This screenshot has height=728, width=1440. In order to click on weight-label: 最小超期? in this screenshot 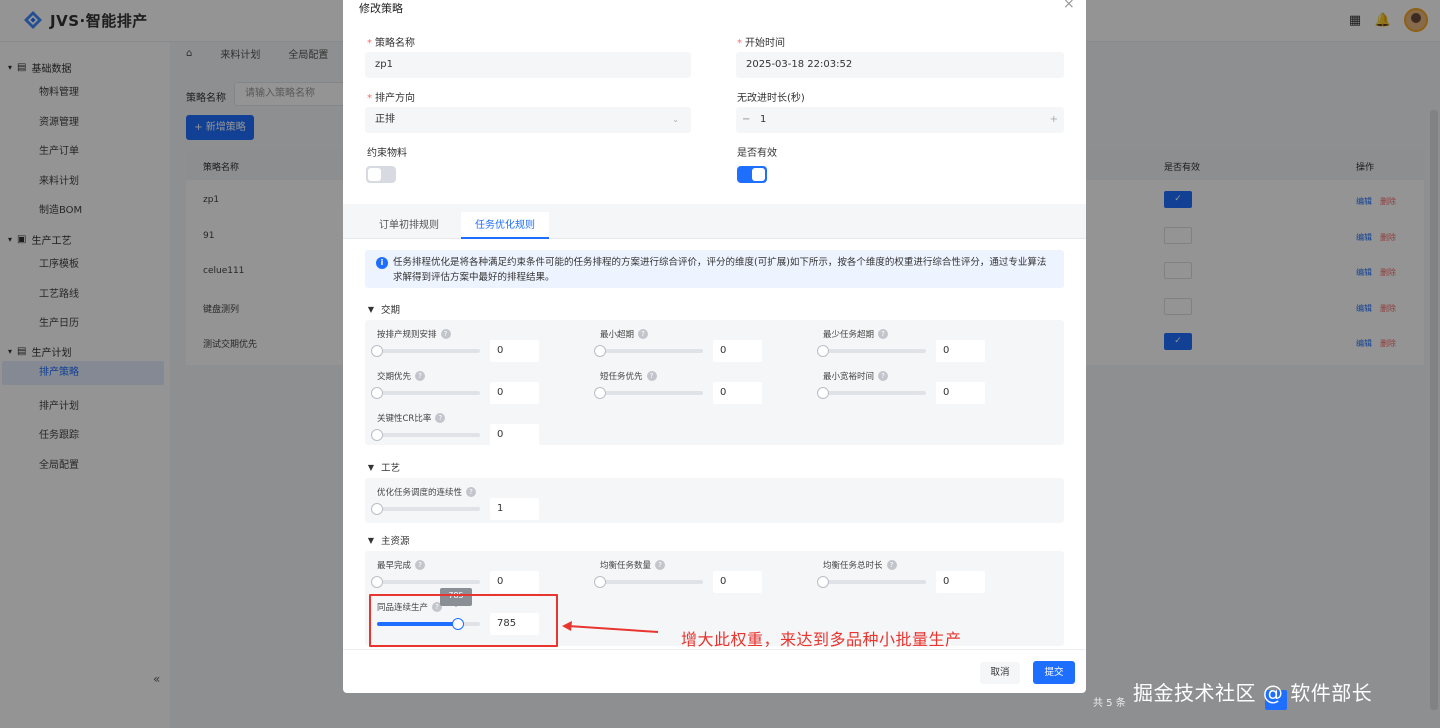, I will do `click(624, 334)`.